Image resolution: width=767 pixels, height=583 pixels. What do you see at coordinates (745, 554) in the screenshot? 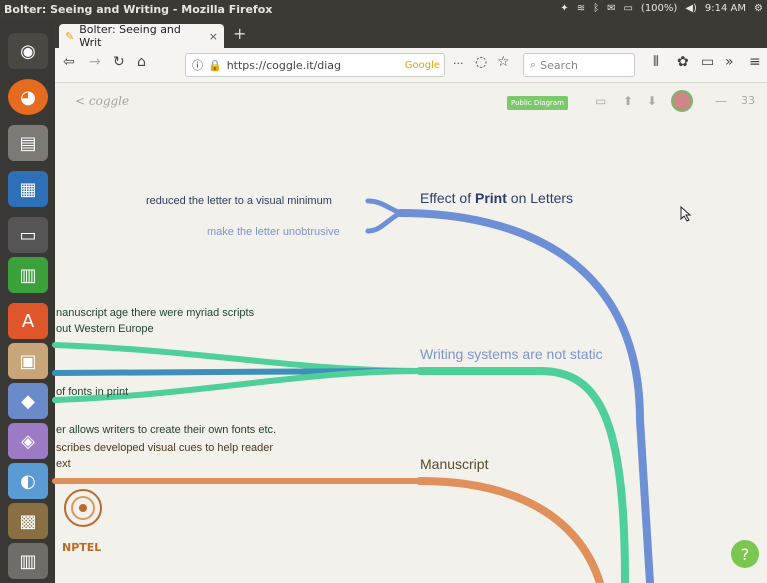
I see `help-button: ?` at bounding box center [745, 554].